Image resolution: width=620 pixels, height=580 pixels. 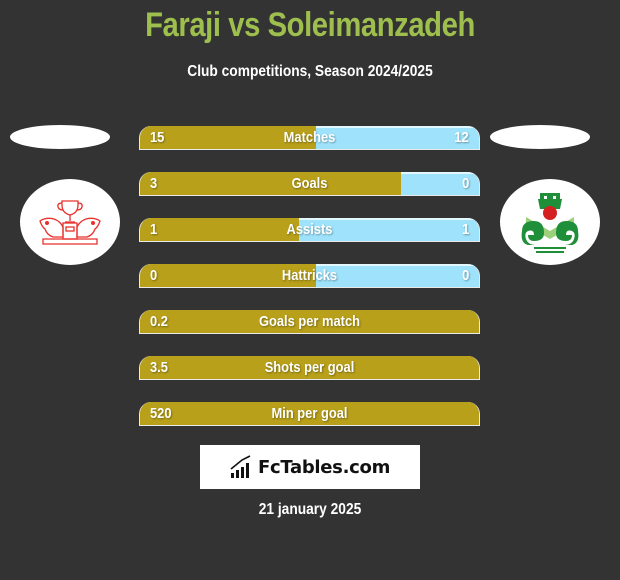 I want to click on stat-label: Goals, so click(x=309, y=183).